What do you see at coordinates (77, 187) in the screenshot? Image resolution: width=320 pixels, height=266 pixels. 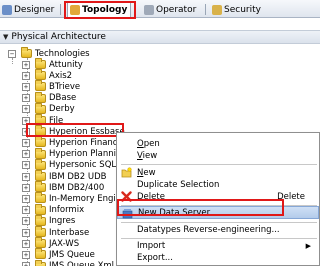 I see `tree-node-label: IBM DB2/400` at bounding box center [77, 187].